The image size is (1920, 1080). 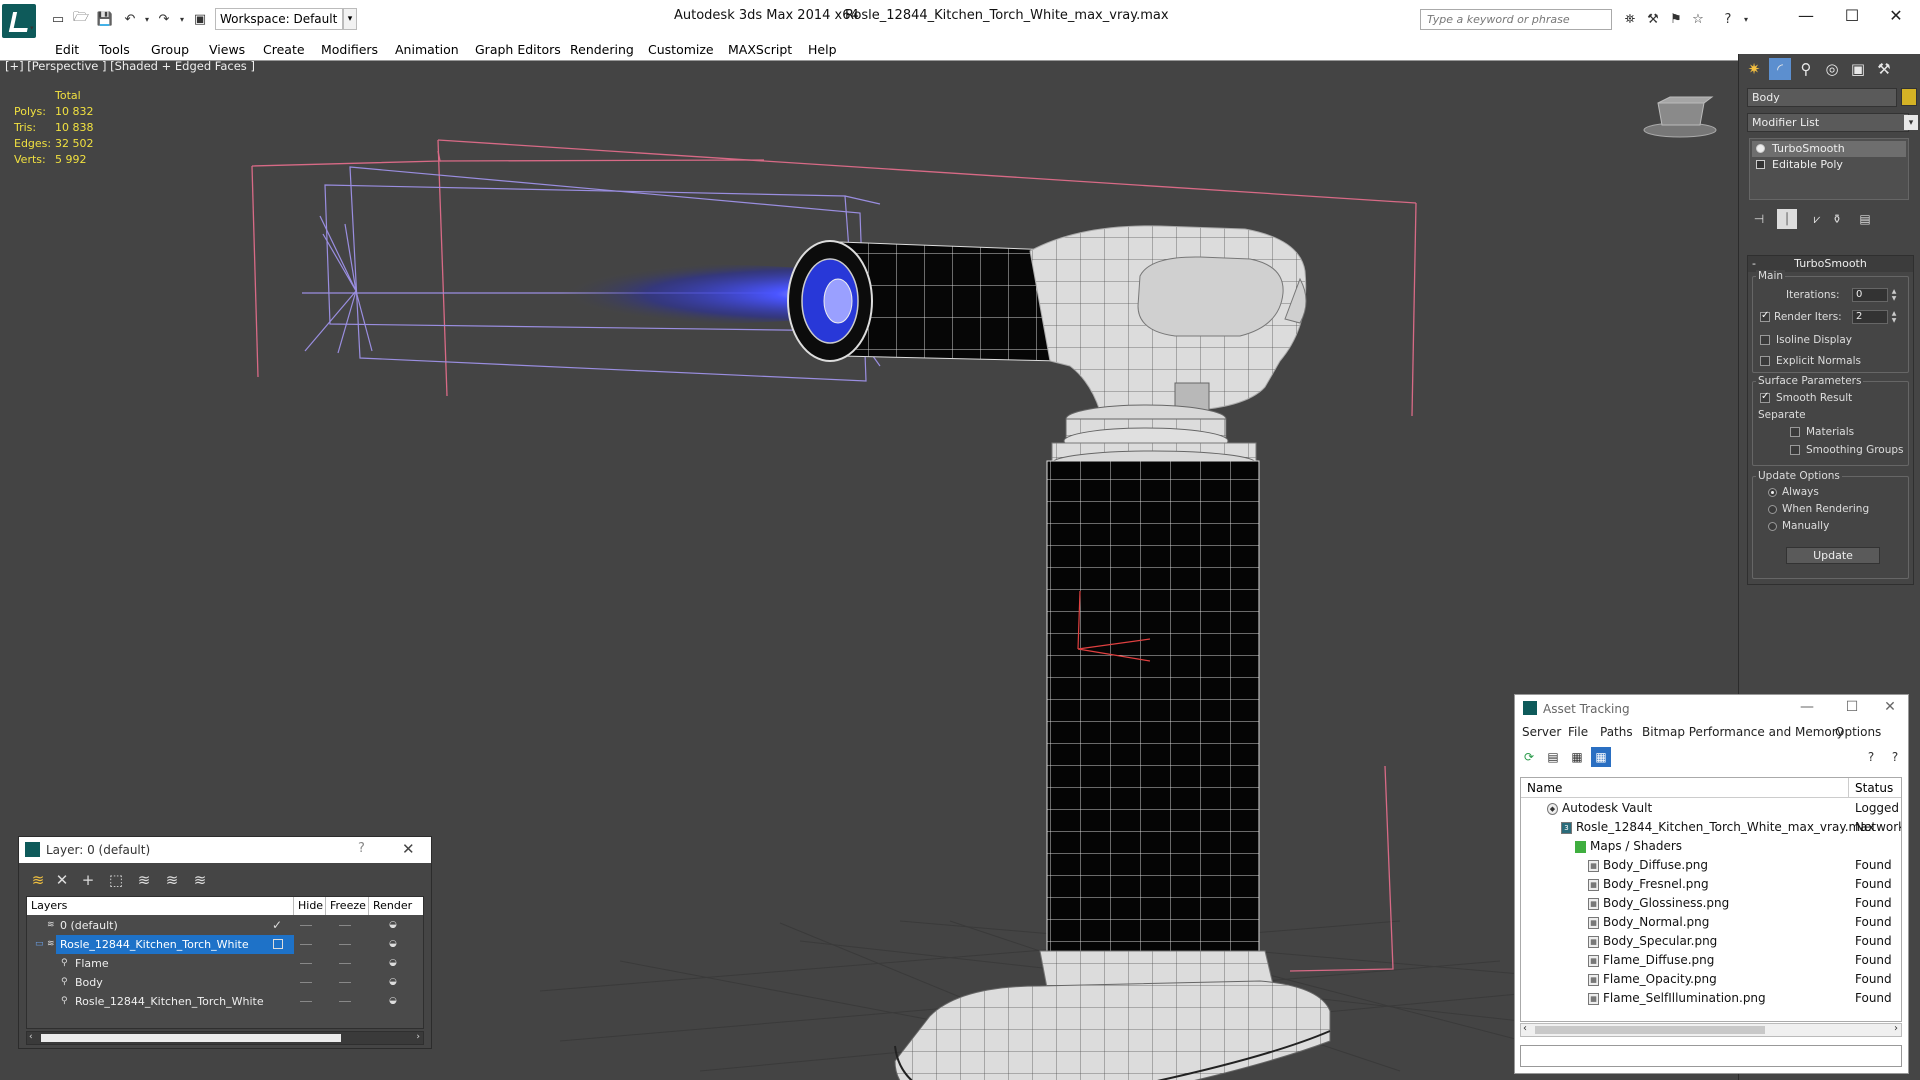 What do you see at coordinates (1630, 19) in the screenshot?
I see `binoculars-icon: ⛯` at bounding box center [1630, 19].